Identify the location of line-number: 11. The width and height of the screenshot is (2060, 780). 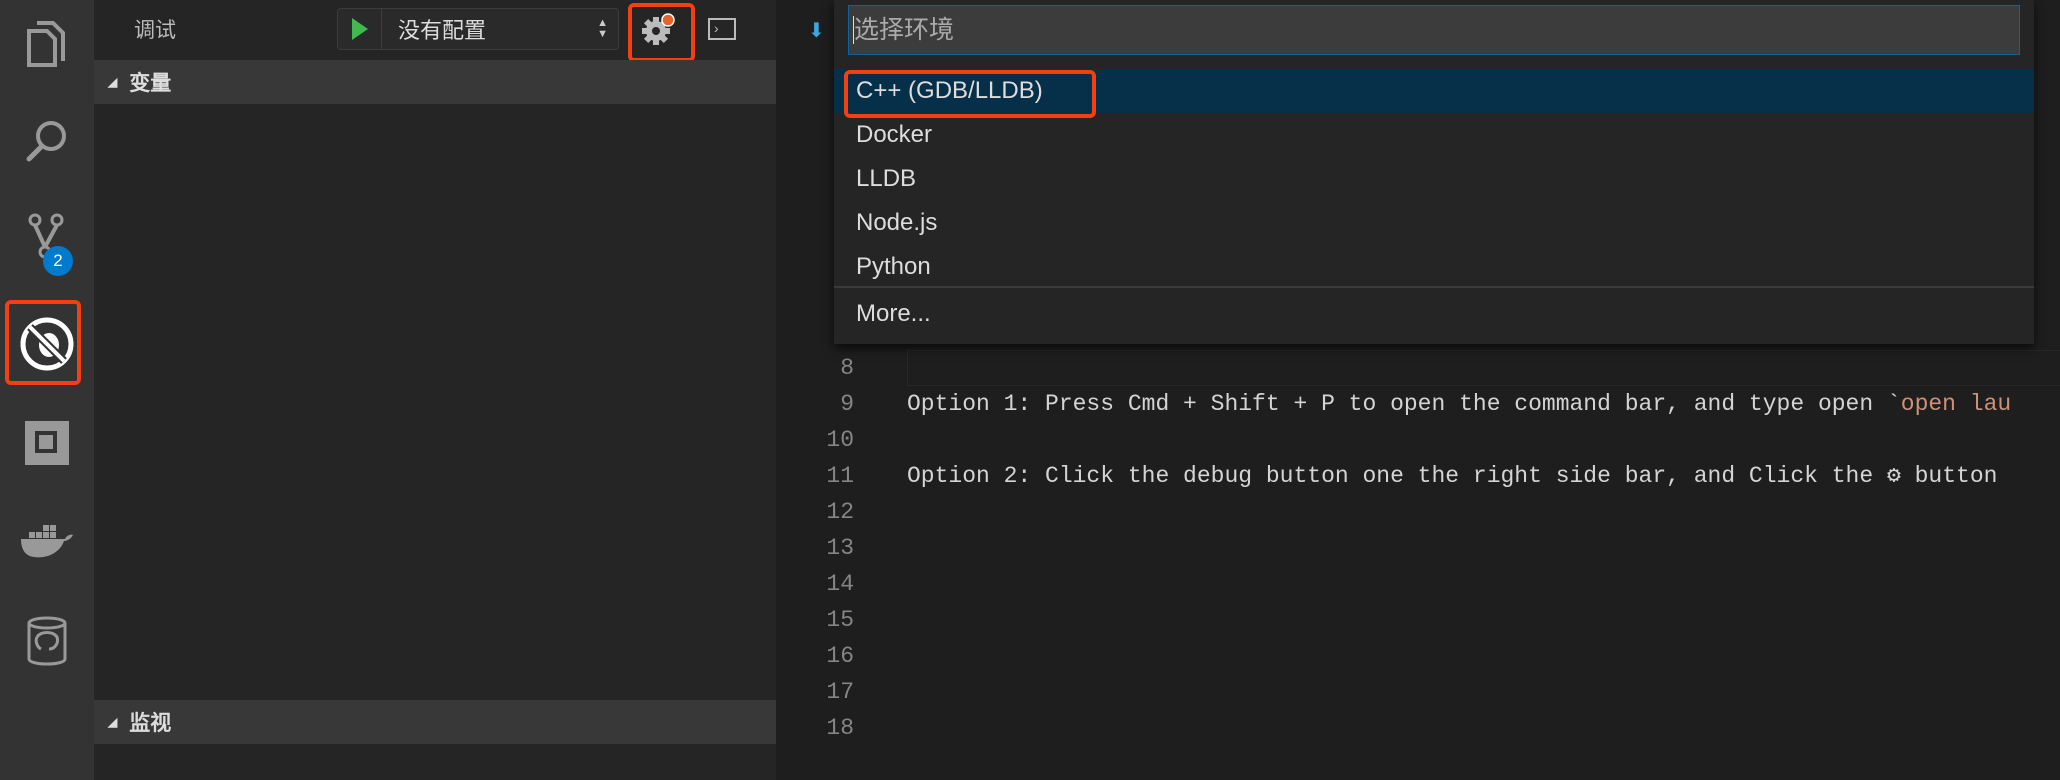
(840, 476).